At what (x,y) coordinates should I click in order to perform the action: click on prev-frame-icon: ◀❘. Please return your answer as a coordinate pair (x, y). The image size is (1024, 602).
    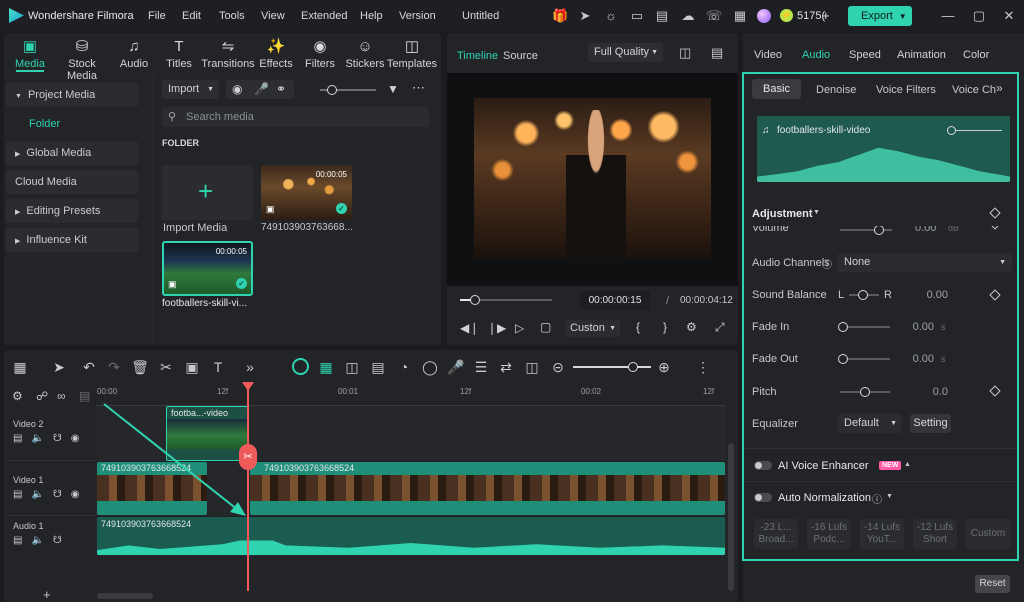
    Looking at the image, I should click on (469, 328).